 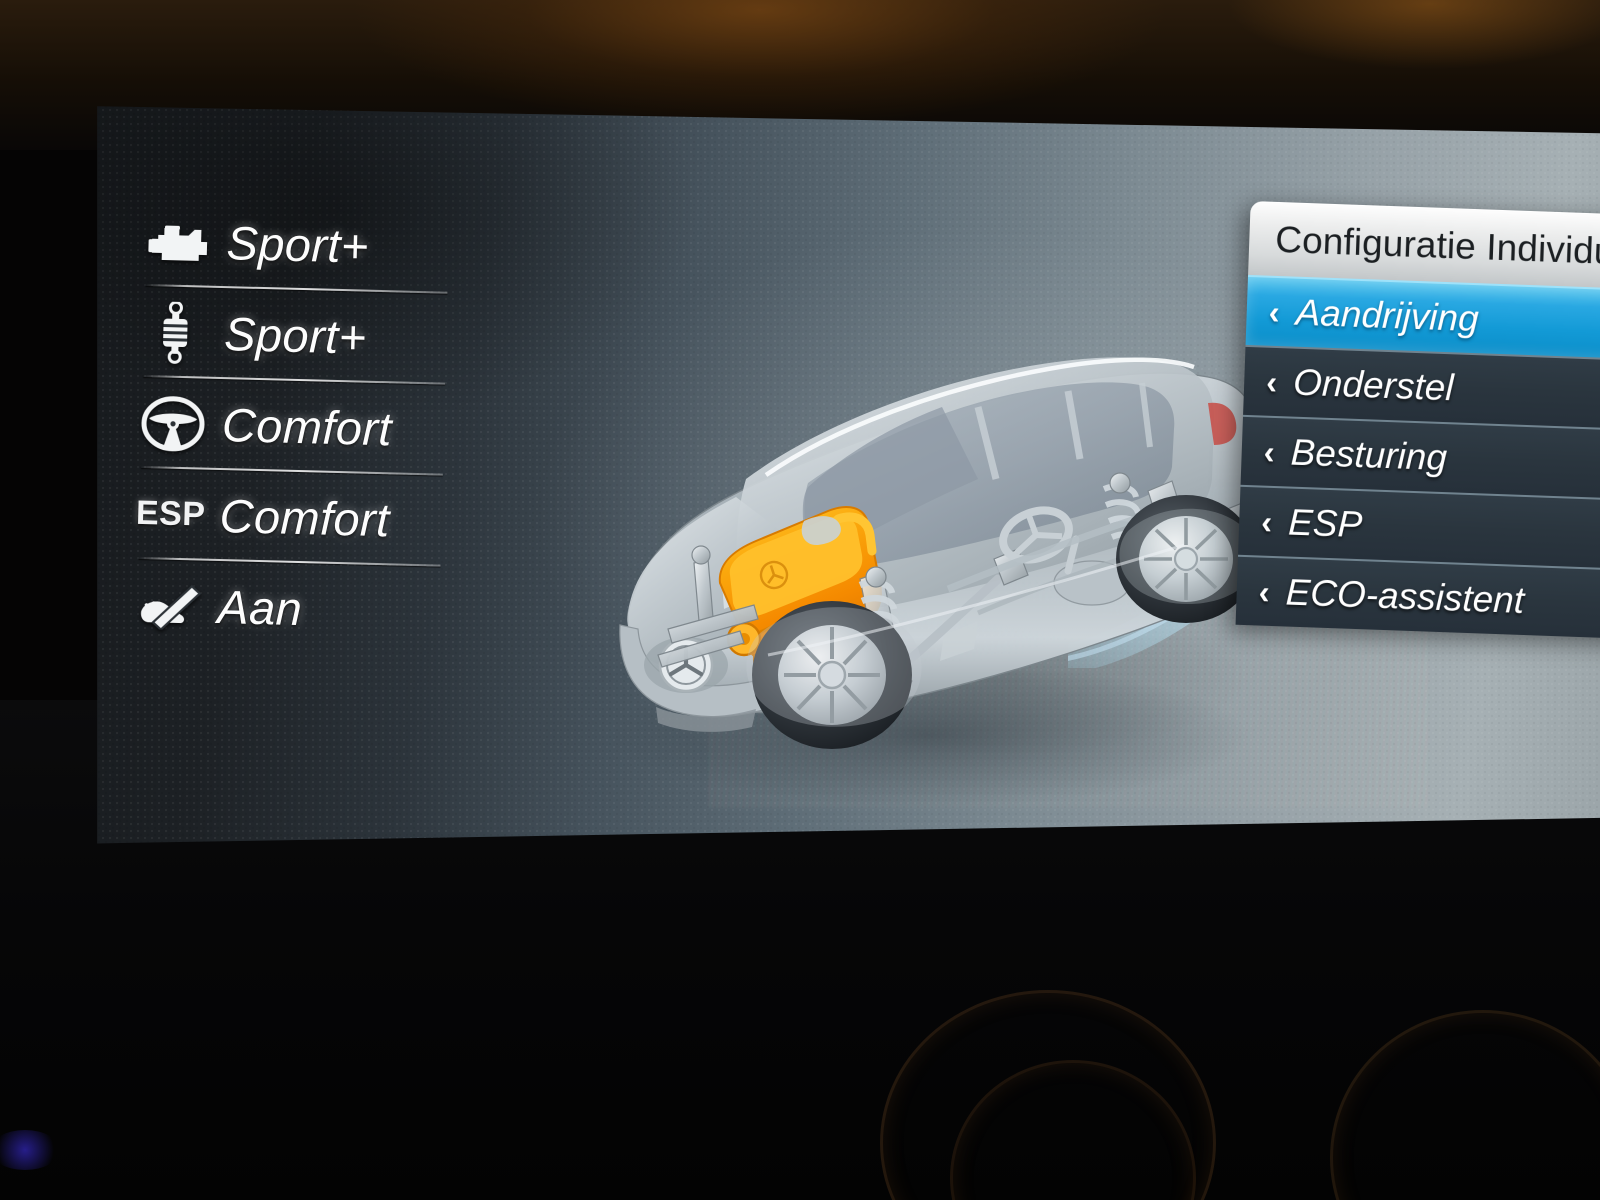 I want to click on menu-item-eco-assistent: ‹ ECO-assistent, so click(x=1417, y=597).